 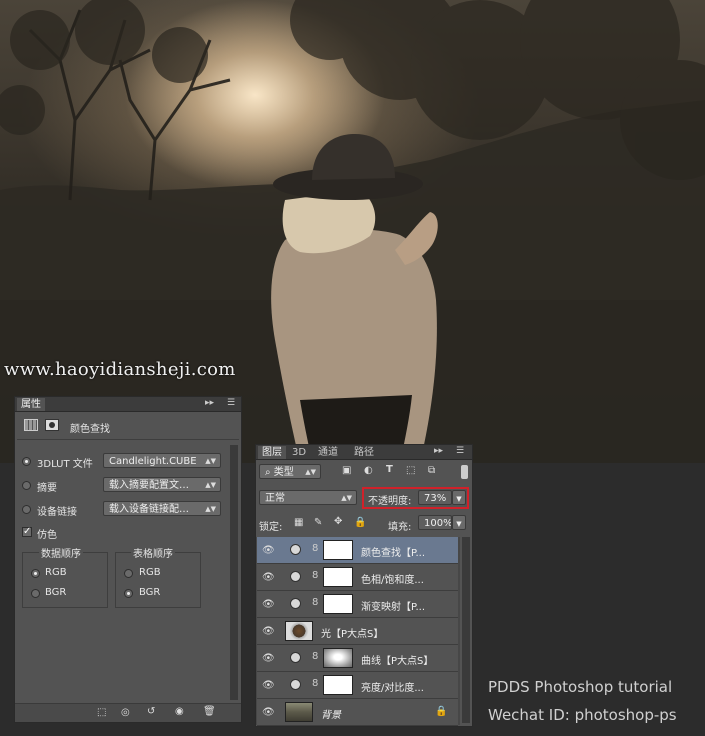 What do you see at coordinates (459, 497) in the screenshot?
I see `opacity-slider-toggle: ▼` at bounding box center [459, 497].